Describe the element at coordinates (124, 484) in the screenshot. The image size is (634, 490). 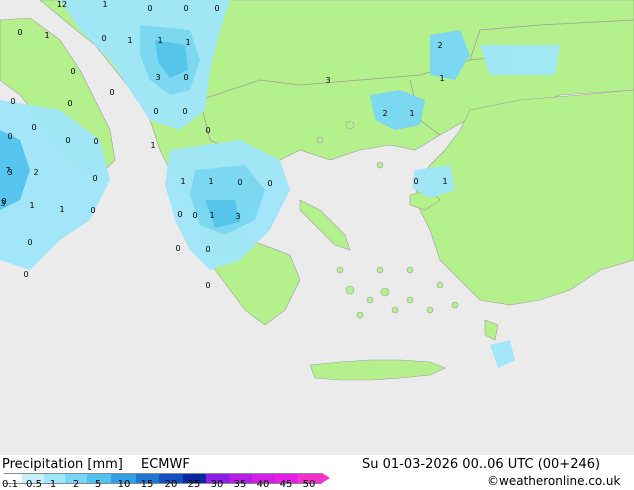
I see `legend-tick-label: 10` at that location.